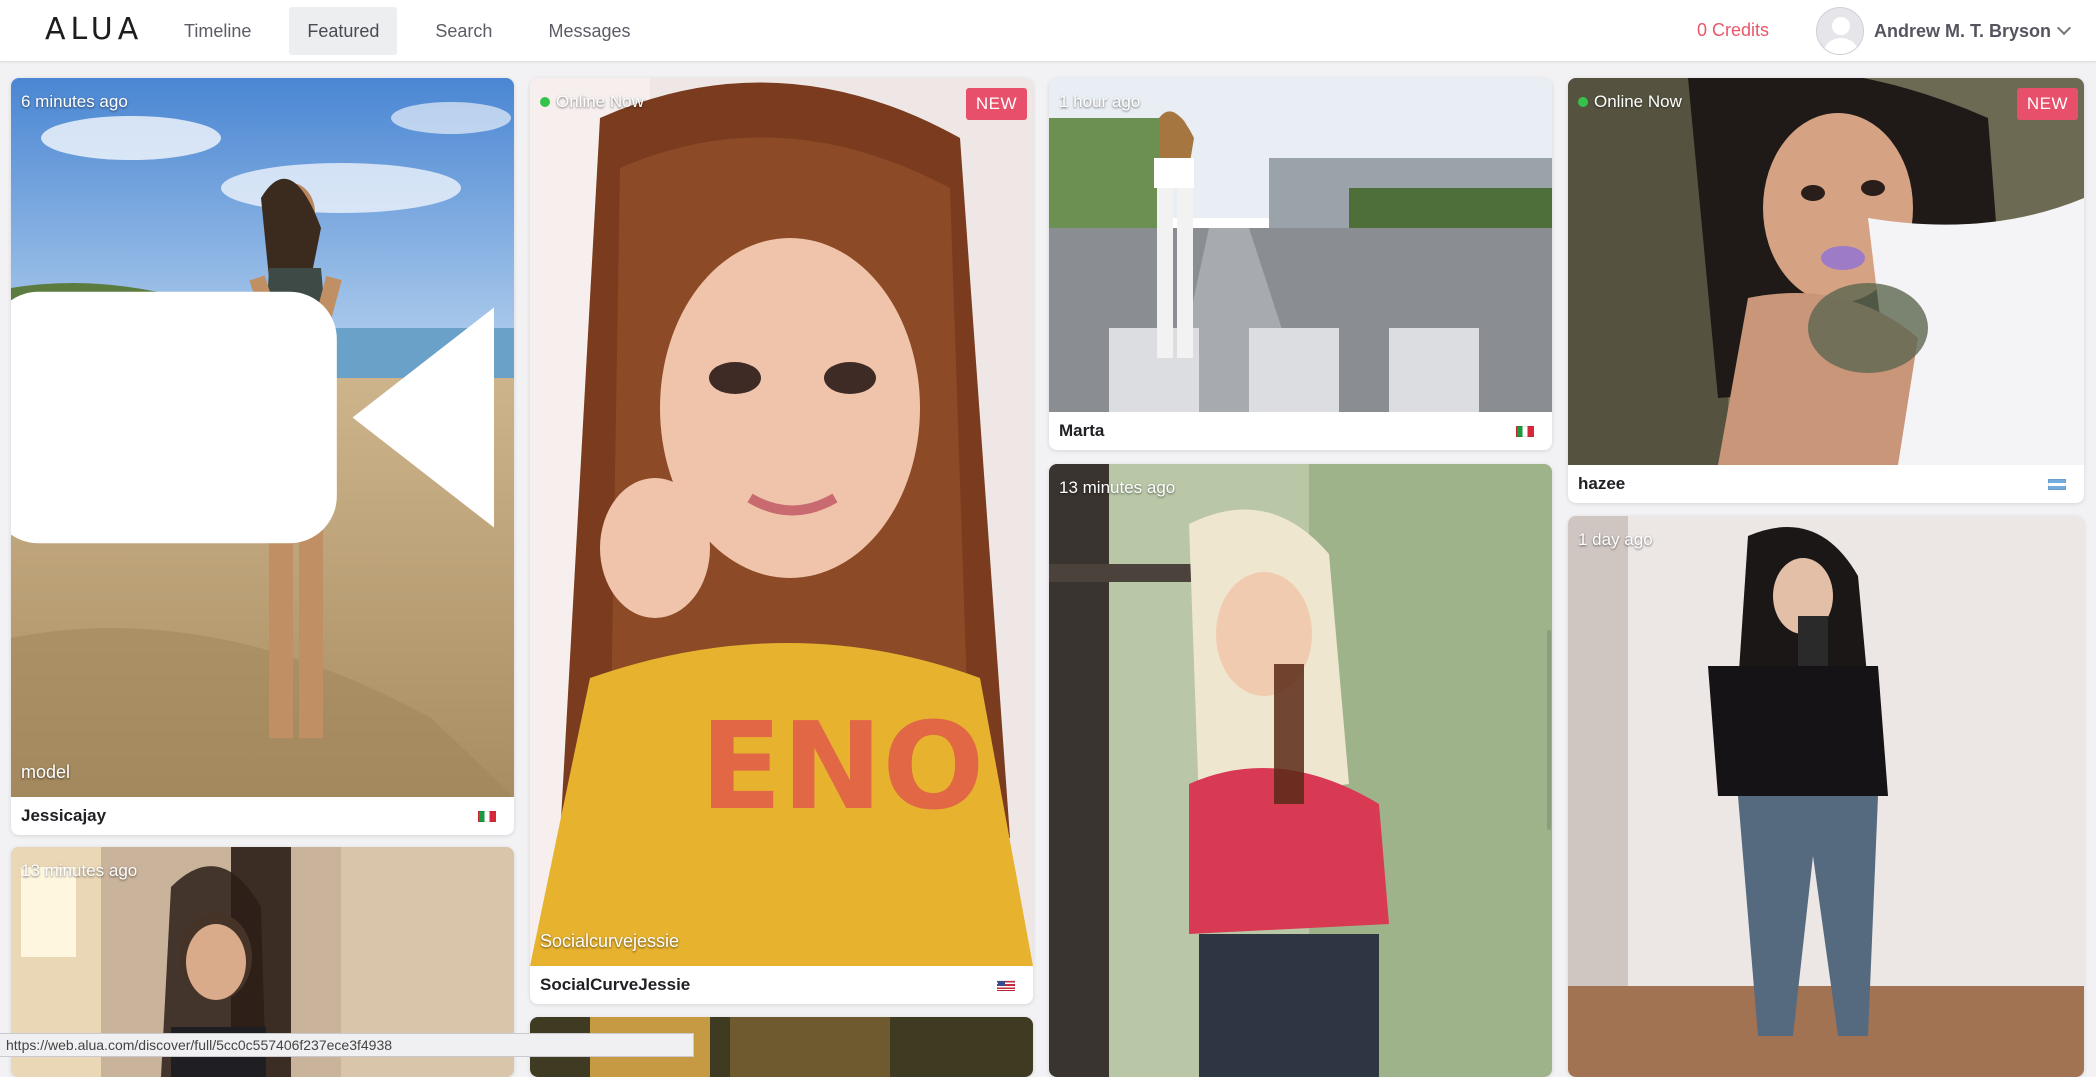 The width and height of the screenshot is (2096, 1077). What do you see at coordinates (94, 29) in the screenshot?
I see `alua-logo: ALUA` at bounding box center [94, 29].